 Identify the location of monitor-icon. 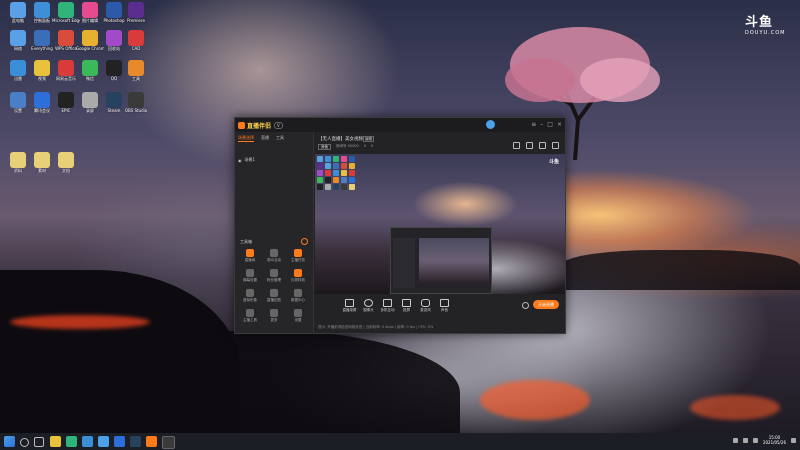
(349, 303).